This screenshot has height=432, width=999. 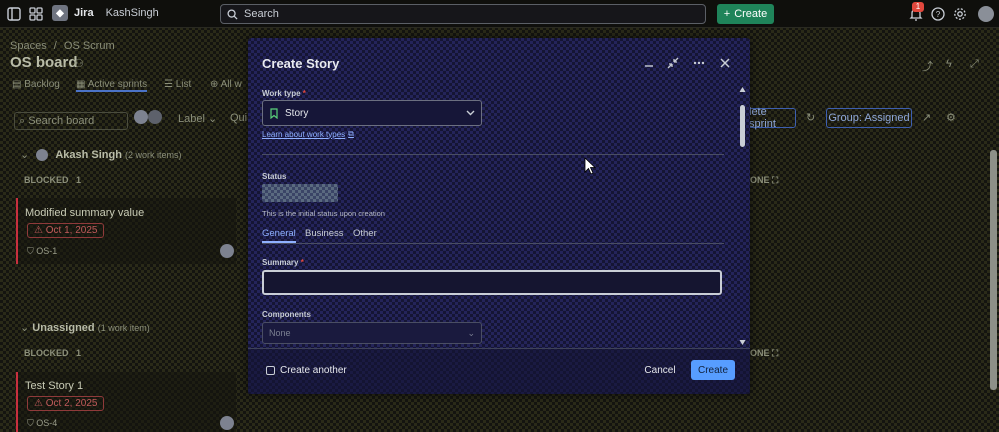 I want to click on settings-gear-icon, so click(x=960, y=14).